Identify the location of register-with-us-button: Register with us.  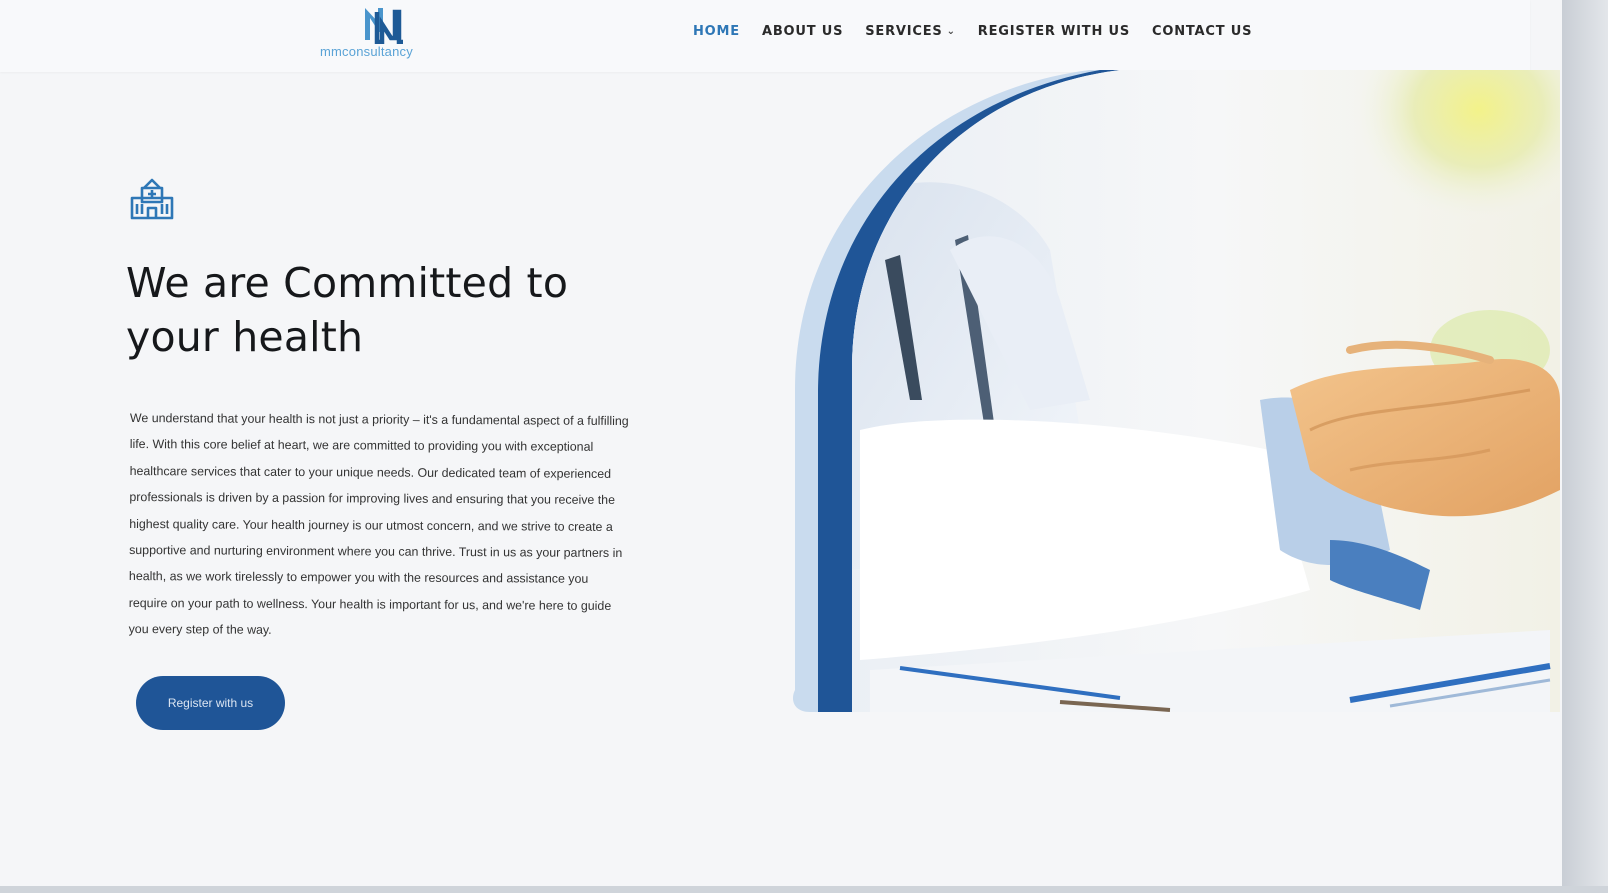
(210, 703).